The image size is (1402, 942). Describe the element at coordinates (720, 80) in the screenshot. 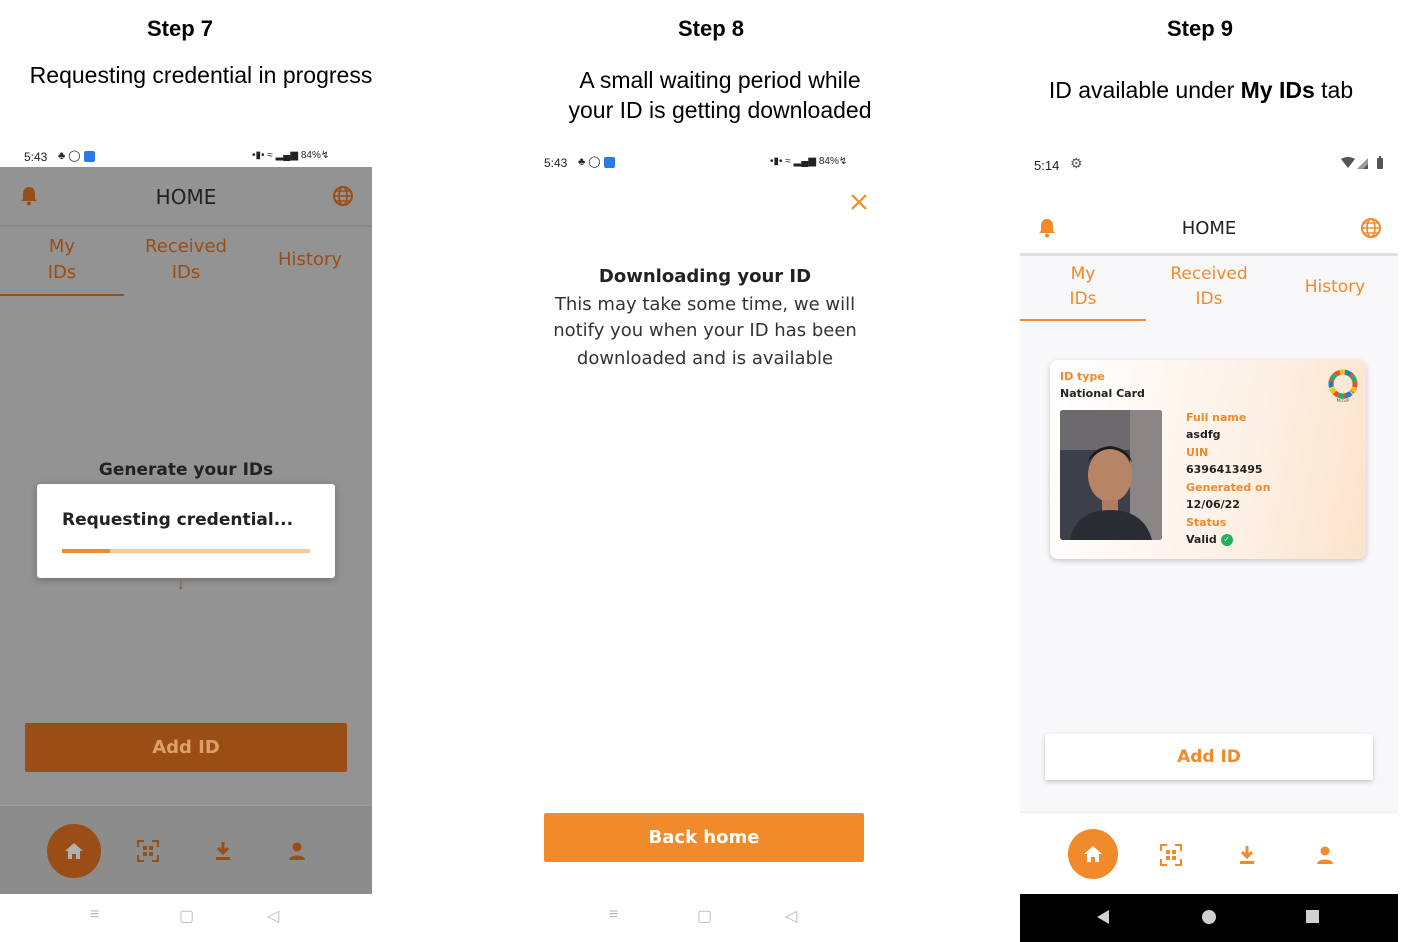

I see `step-8-description-line1: A small waiting period while` at that location.